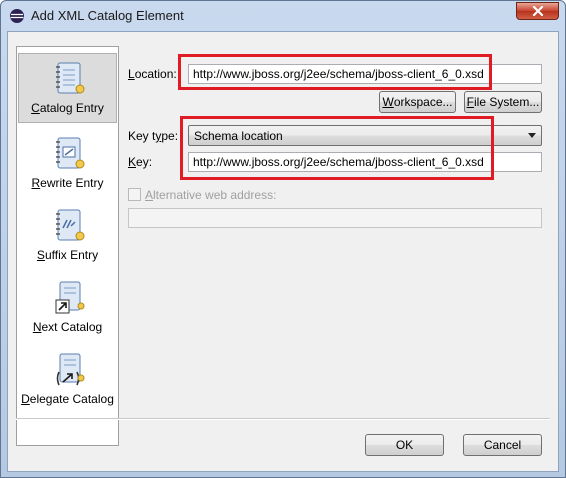 This screenshot has height=478, width=566. Describe the element at coordinates (502, 445) in the screenshot. I see `cancel-button: Cancel` at that location.